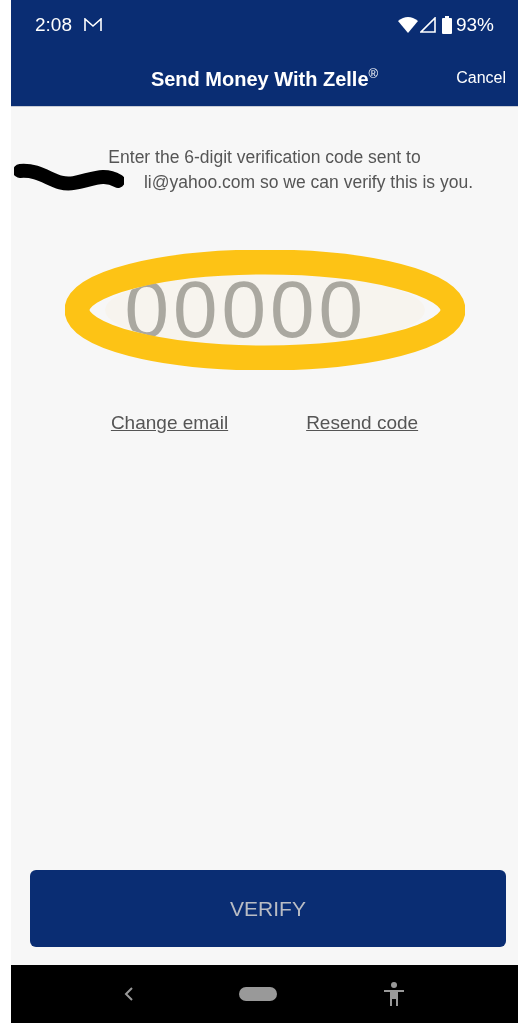  What do you see at coordinates (128, 994) in the screenshot?
I see `back-icon` at bounding box center [128, 994].